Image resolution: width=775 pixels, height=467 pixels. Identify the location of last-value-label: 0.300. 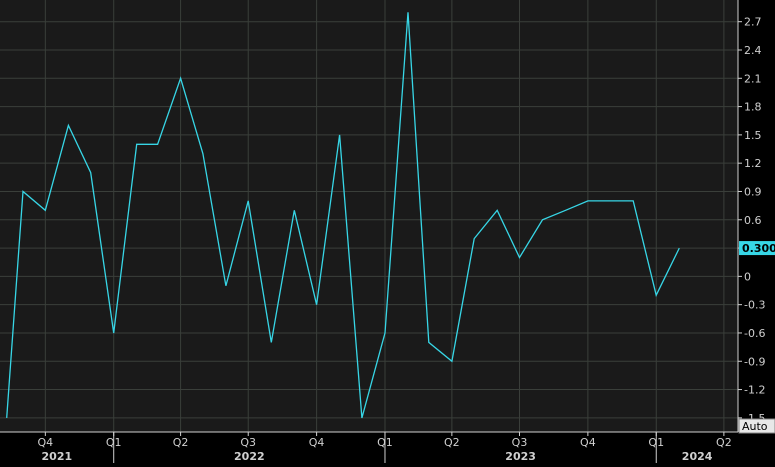
(758, 248).